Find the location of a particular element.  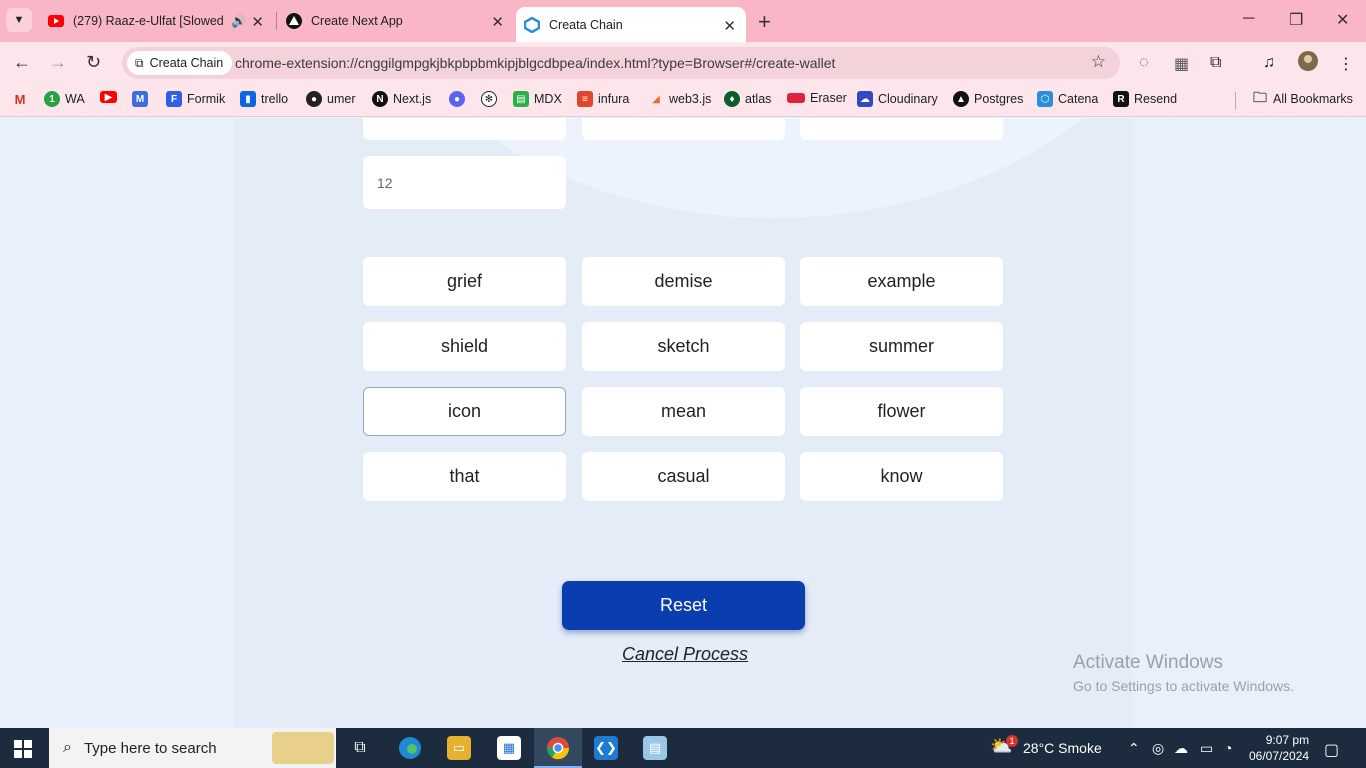

extensions-puzzle-icon: ⧉ is located at coordinates (1215, 63).